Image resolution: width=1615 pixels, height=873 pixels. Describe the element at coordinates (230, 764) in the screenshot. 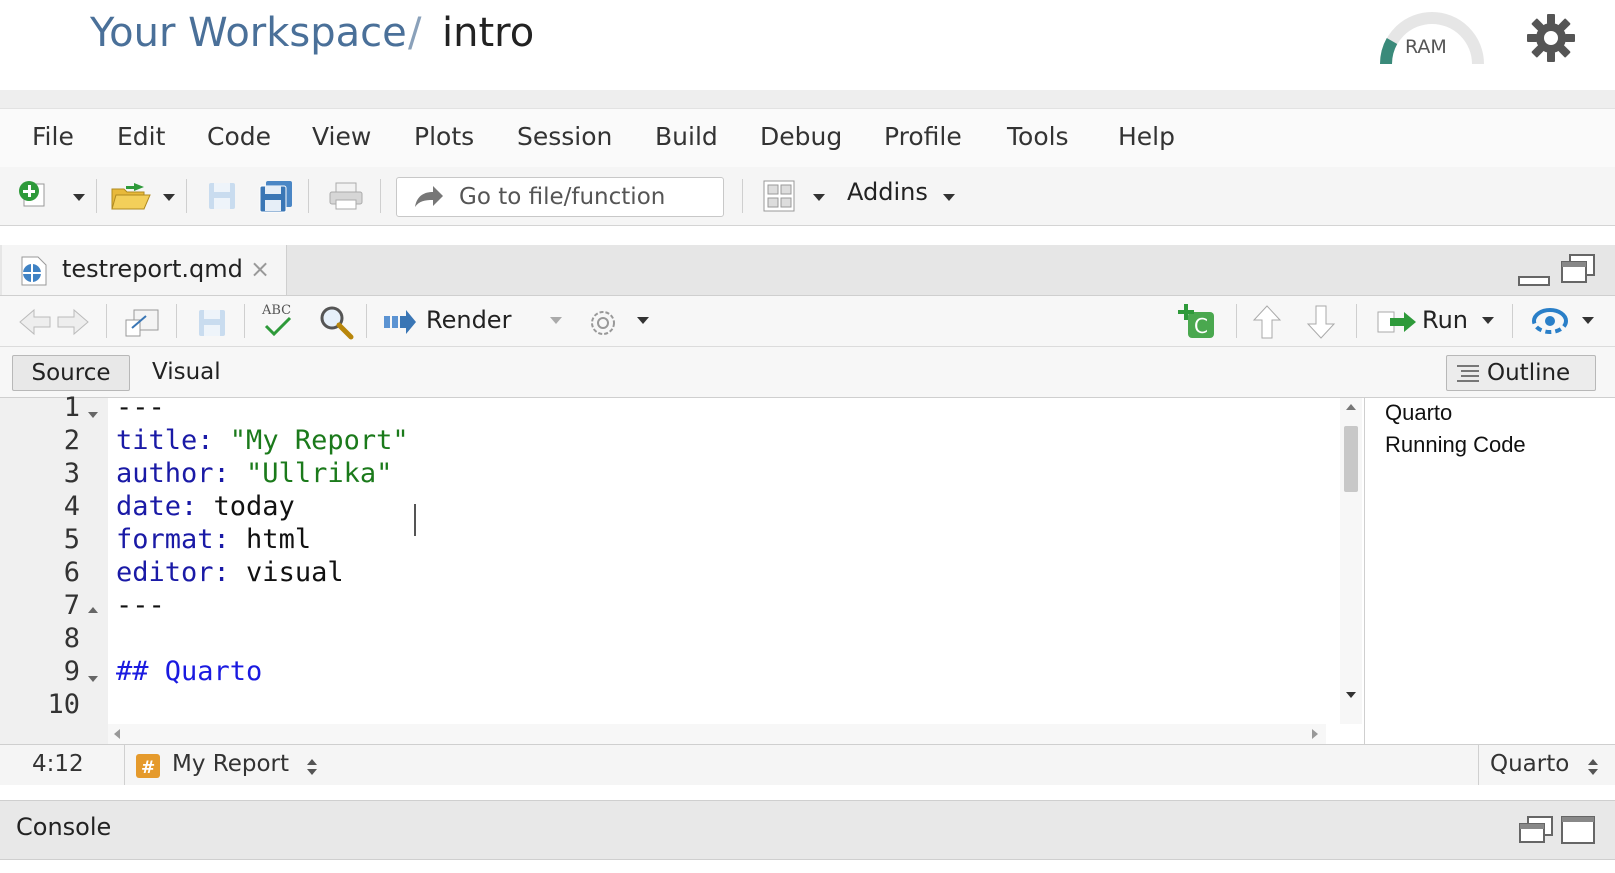

I see `section-navigator: My Report` at that location.